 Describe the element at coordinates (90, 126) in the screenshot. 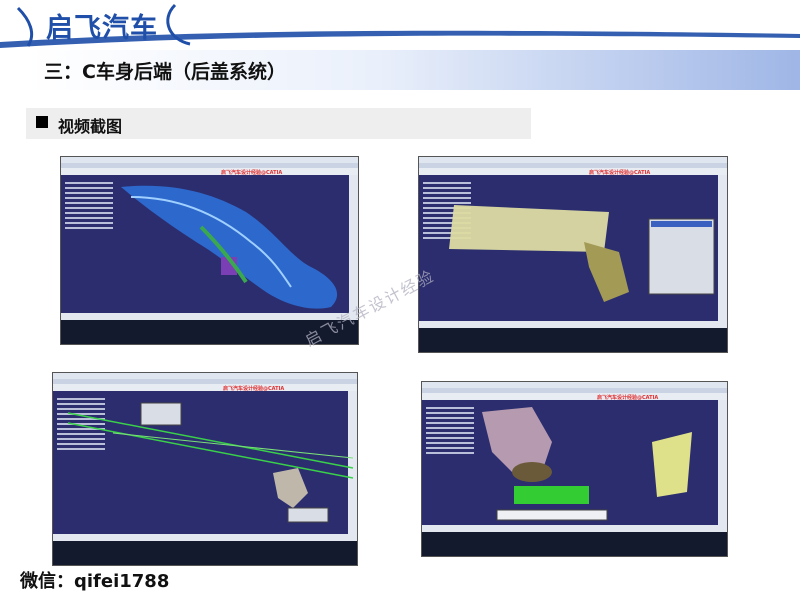

I see `subsection-title: 视频截图` at that location.